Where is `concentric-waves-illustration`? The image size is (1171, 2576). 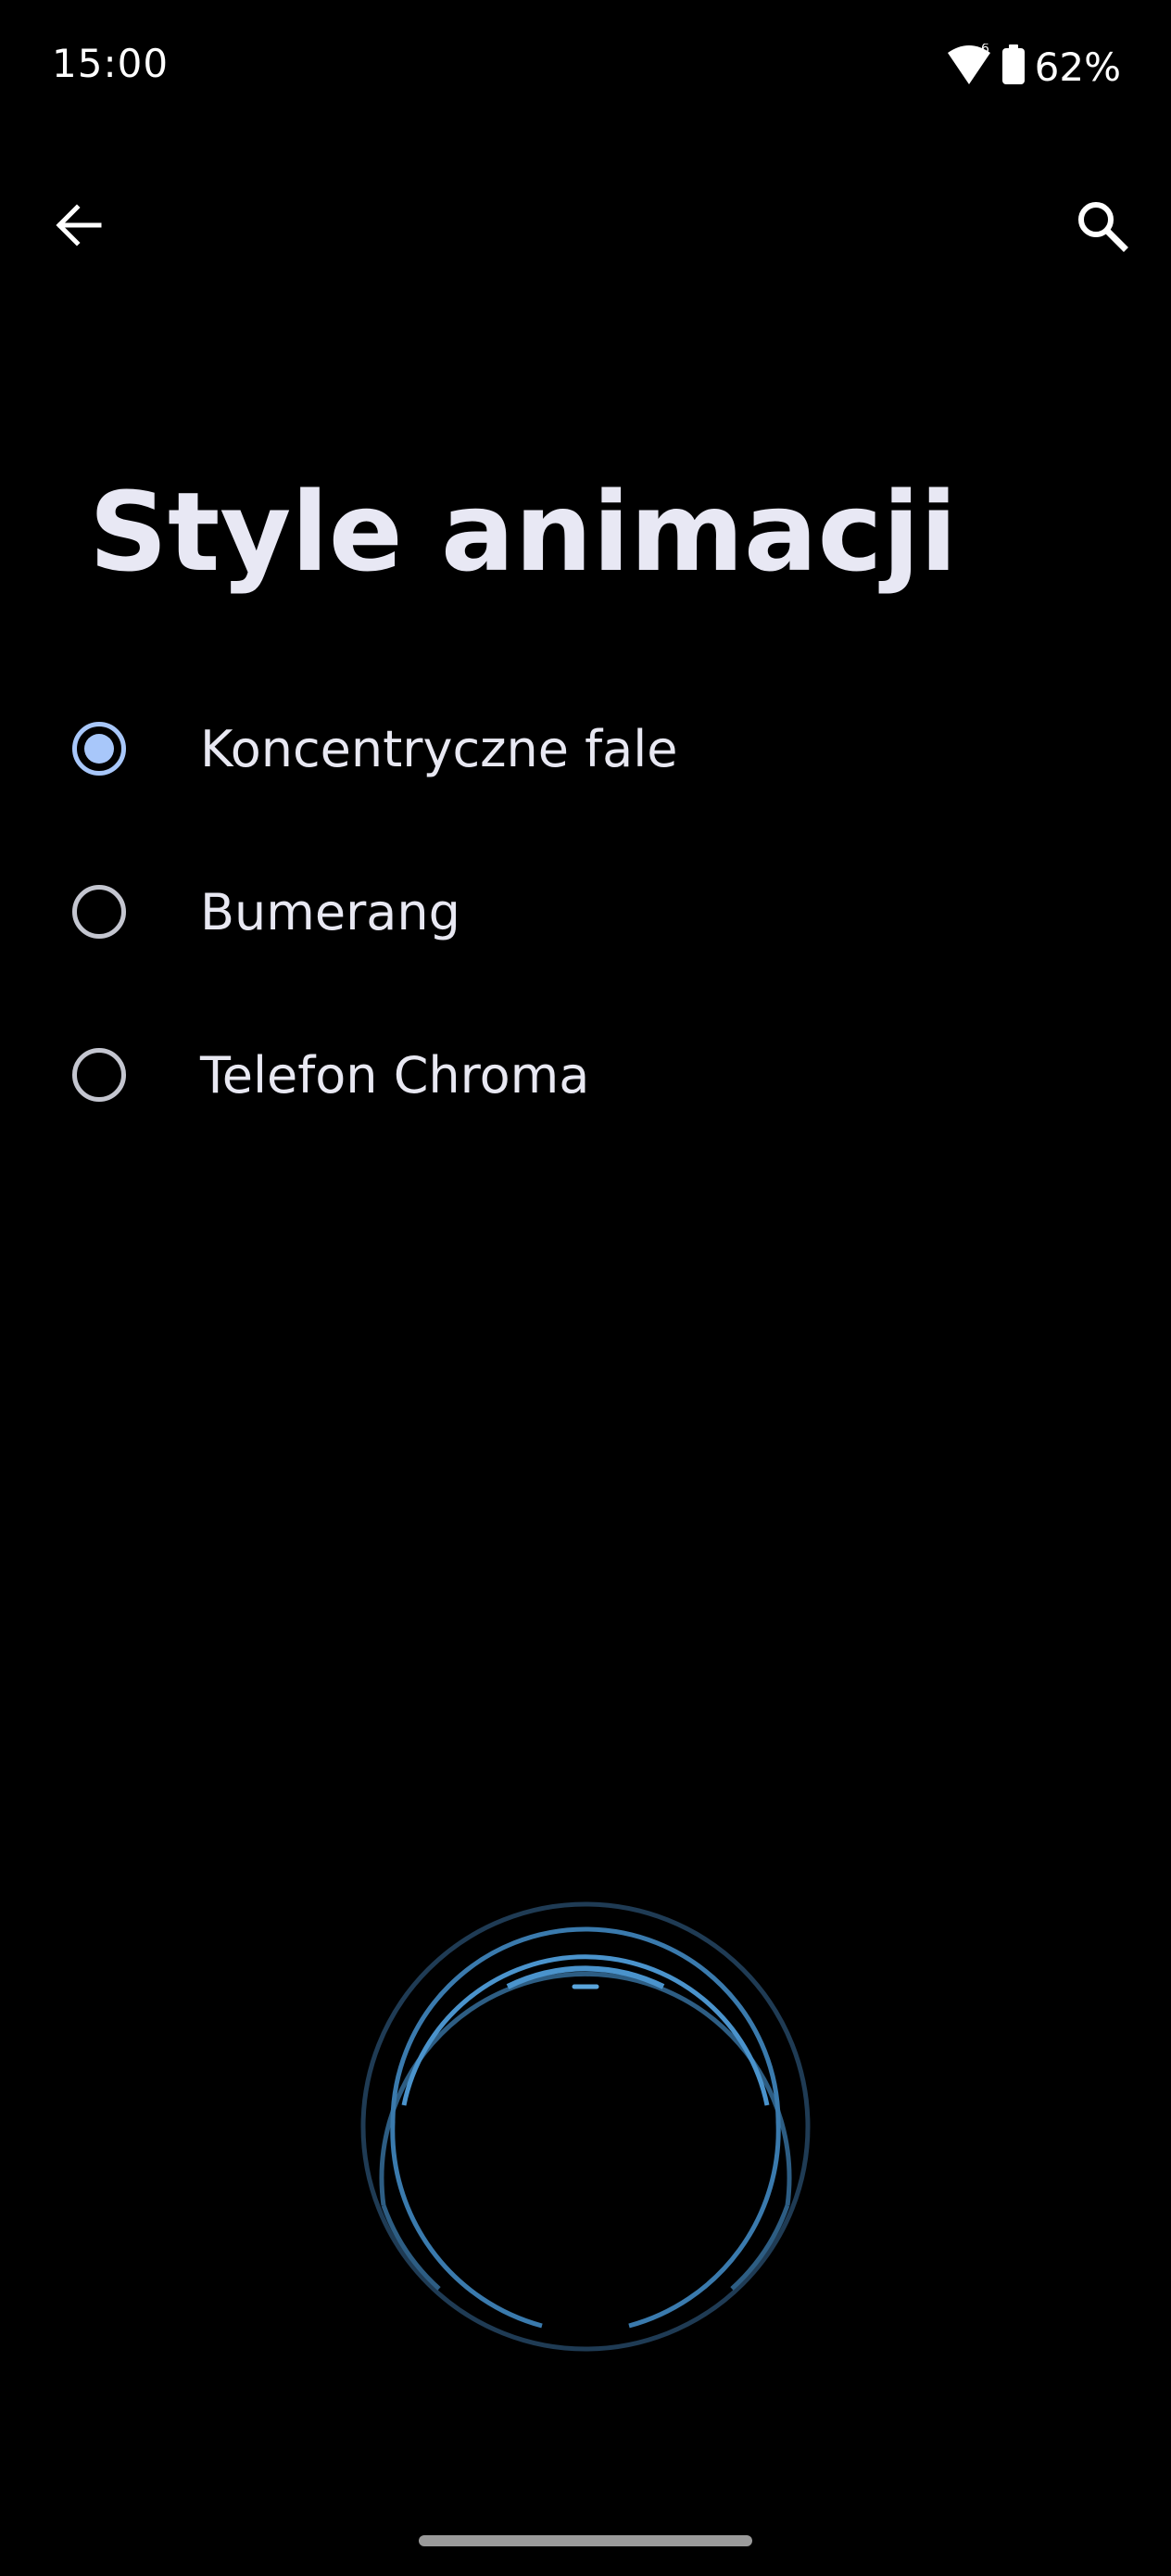
concentric-waves-illustration is located at coordinates (585, 2126).